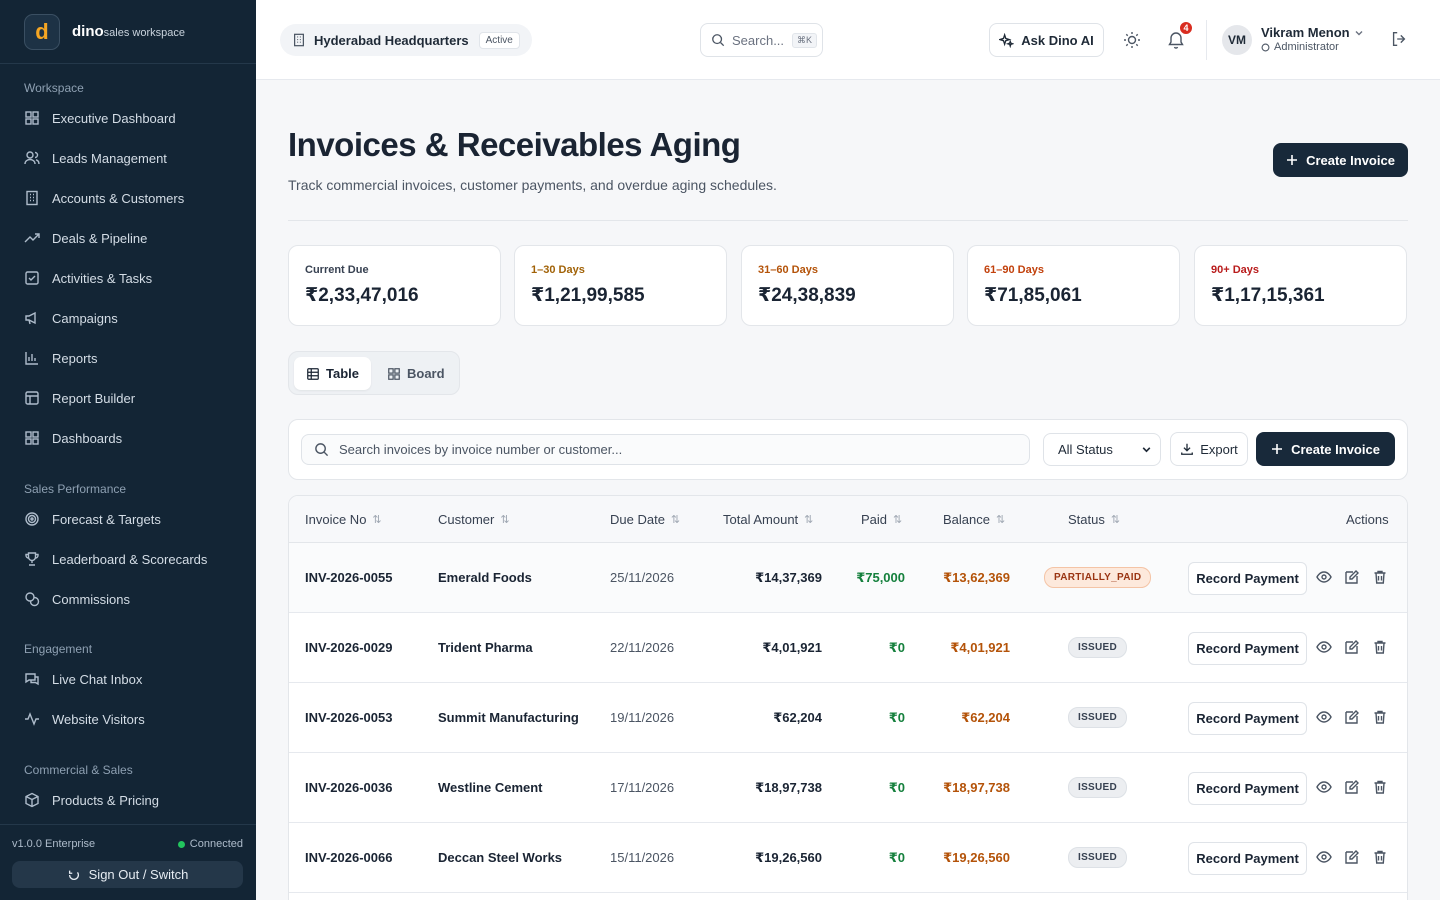 The width and height of the screenshot is (1440, 900). I want to click on trend-icon, so click(32, 238).